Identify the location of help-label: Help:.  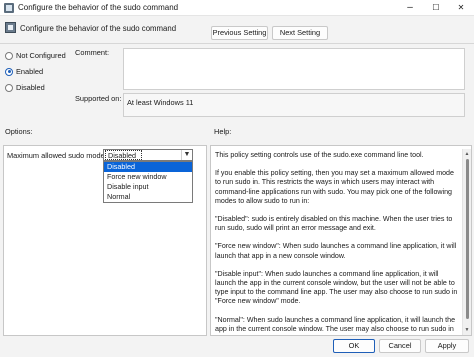
(223, 131).